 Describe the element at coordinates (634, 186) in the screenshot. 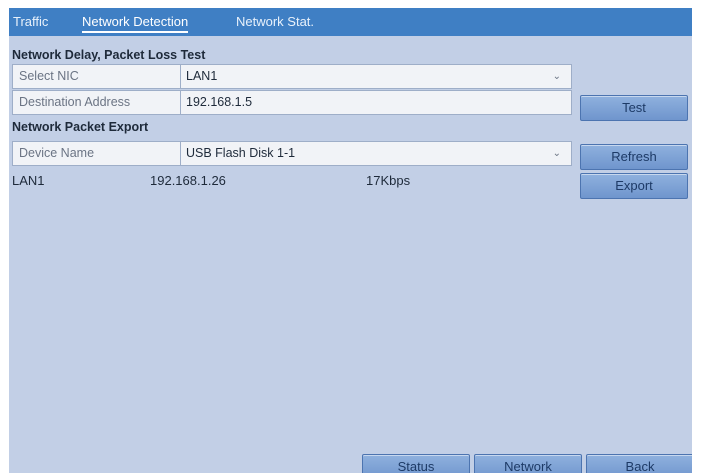

I see `export-button: Export` at that location.